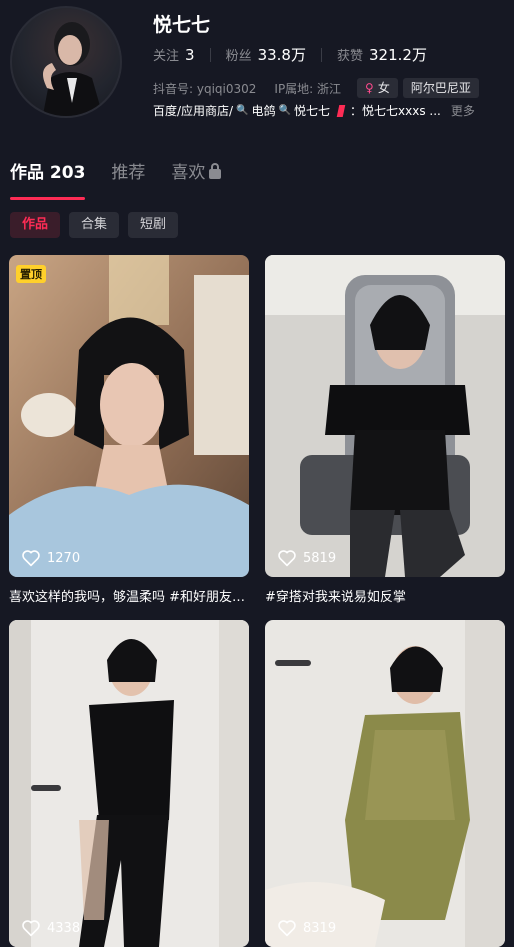  Describe the element at coordinates (238, 56) in the screenshot. I see `stat-label: 粉丝` at that location.